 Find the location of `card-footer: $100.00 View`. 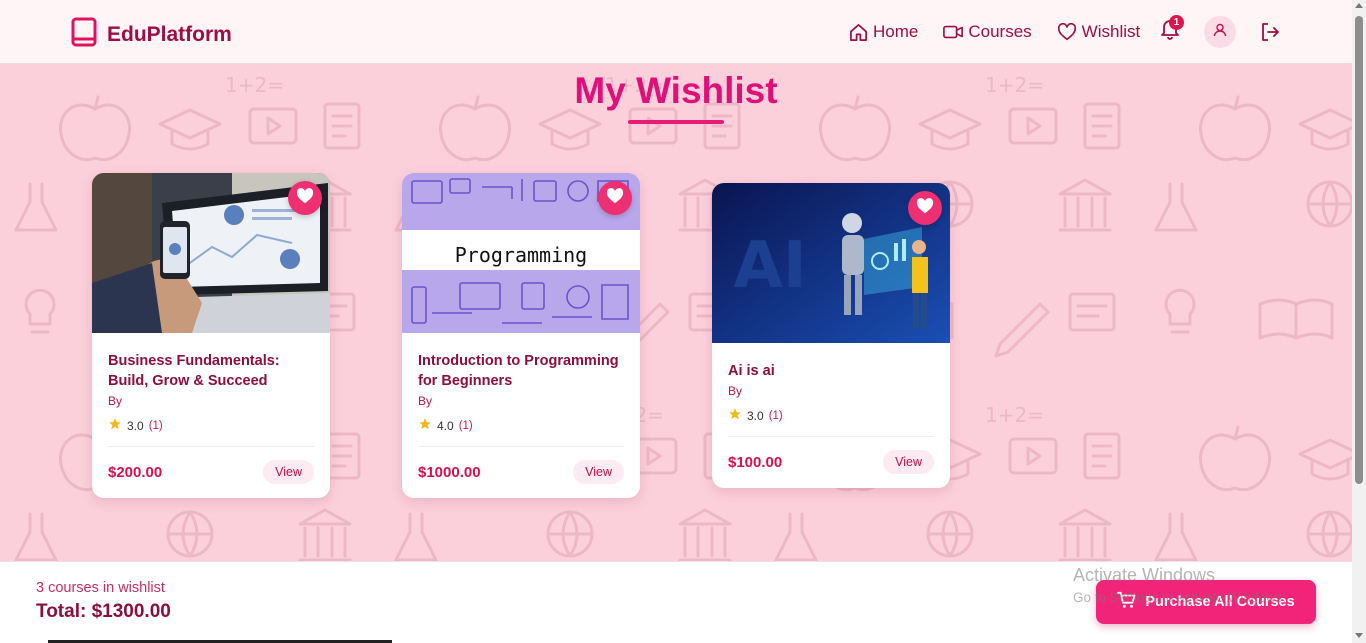

card-footer: $100.00 View is located at coordinates (831, 462).